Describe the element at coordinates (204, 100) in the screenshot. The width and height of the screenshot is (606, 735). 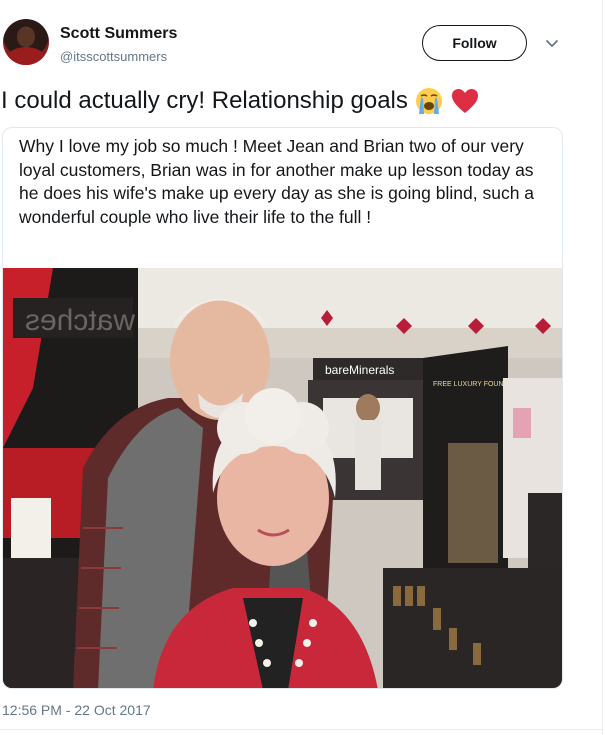
I see `tweet-text: I could actually cry! Relationship goals` at that location.